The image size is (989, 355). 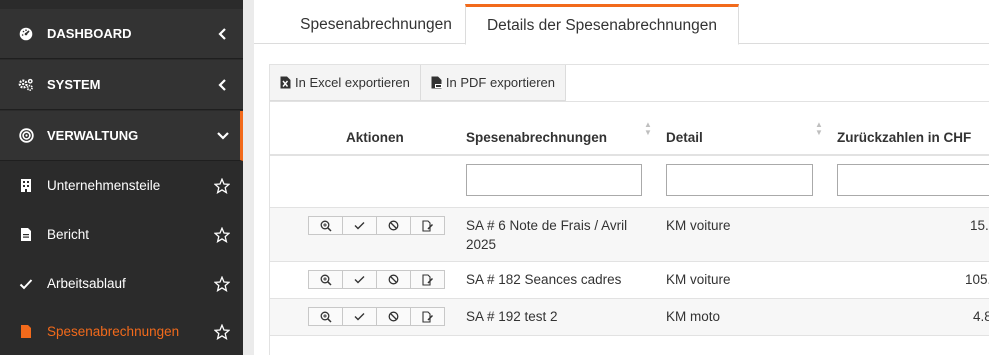 What do you see at coordinates (352, 82) in the screenshot?
I see `export-excel-label: In Excel exportieren` at bounding box center [352, 82].